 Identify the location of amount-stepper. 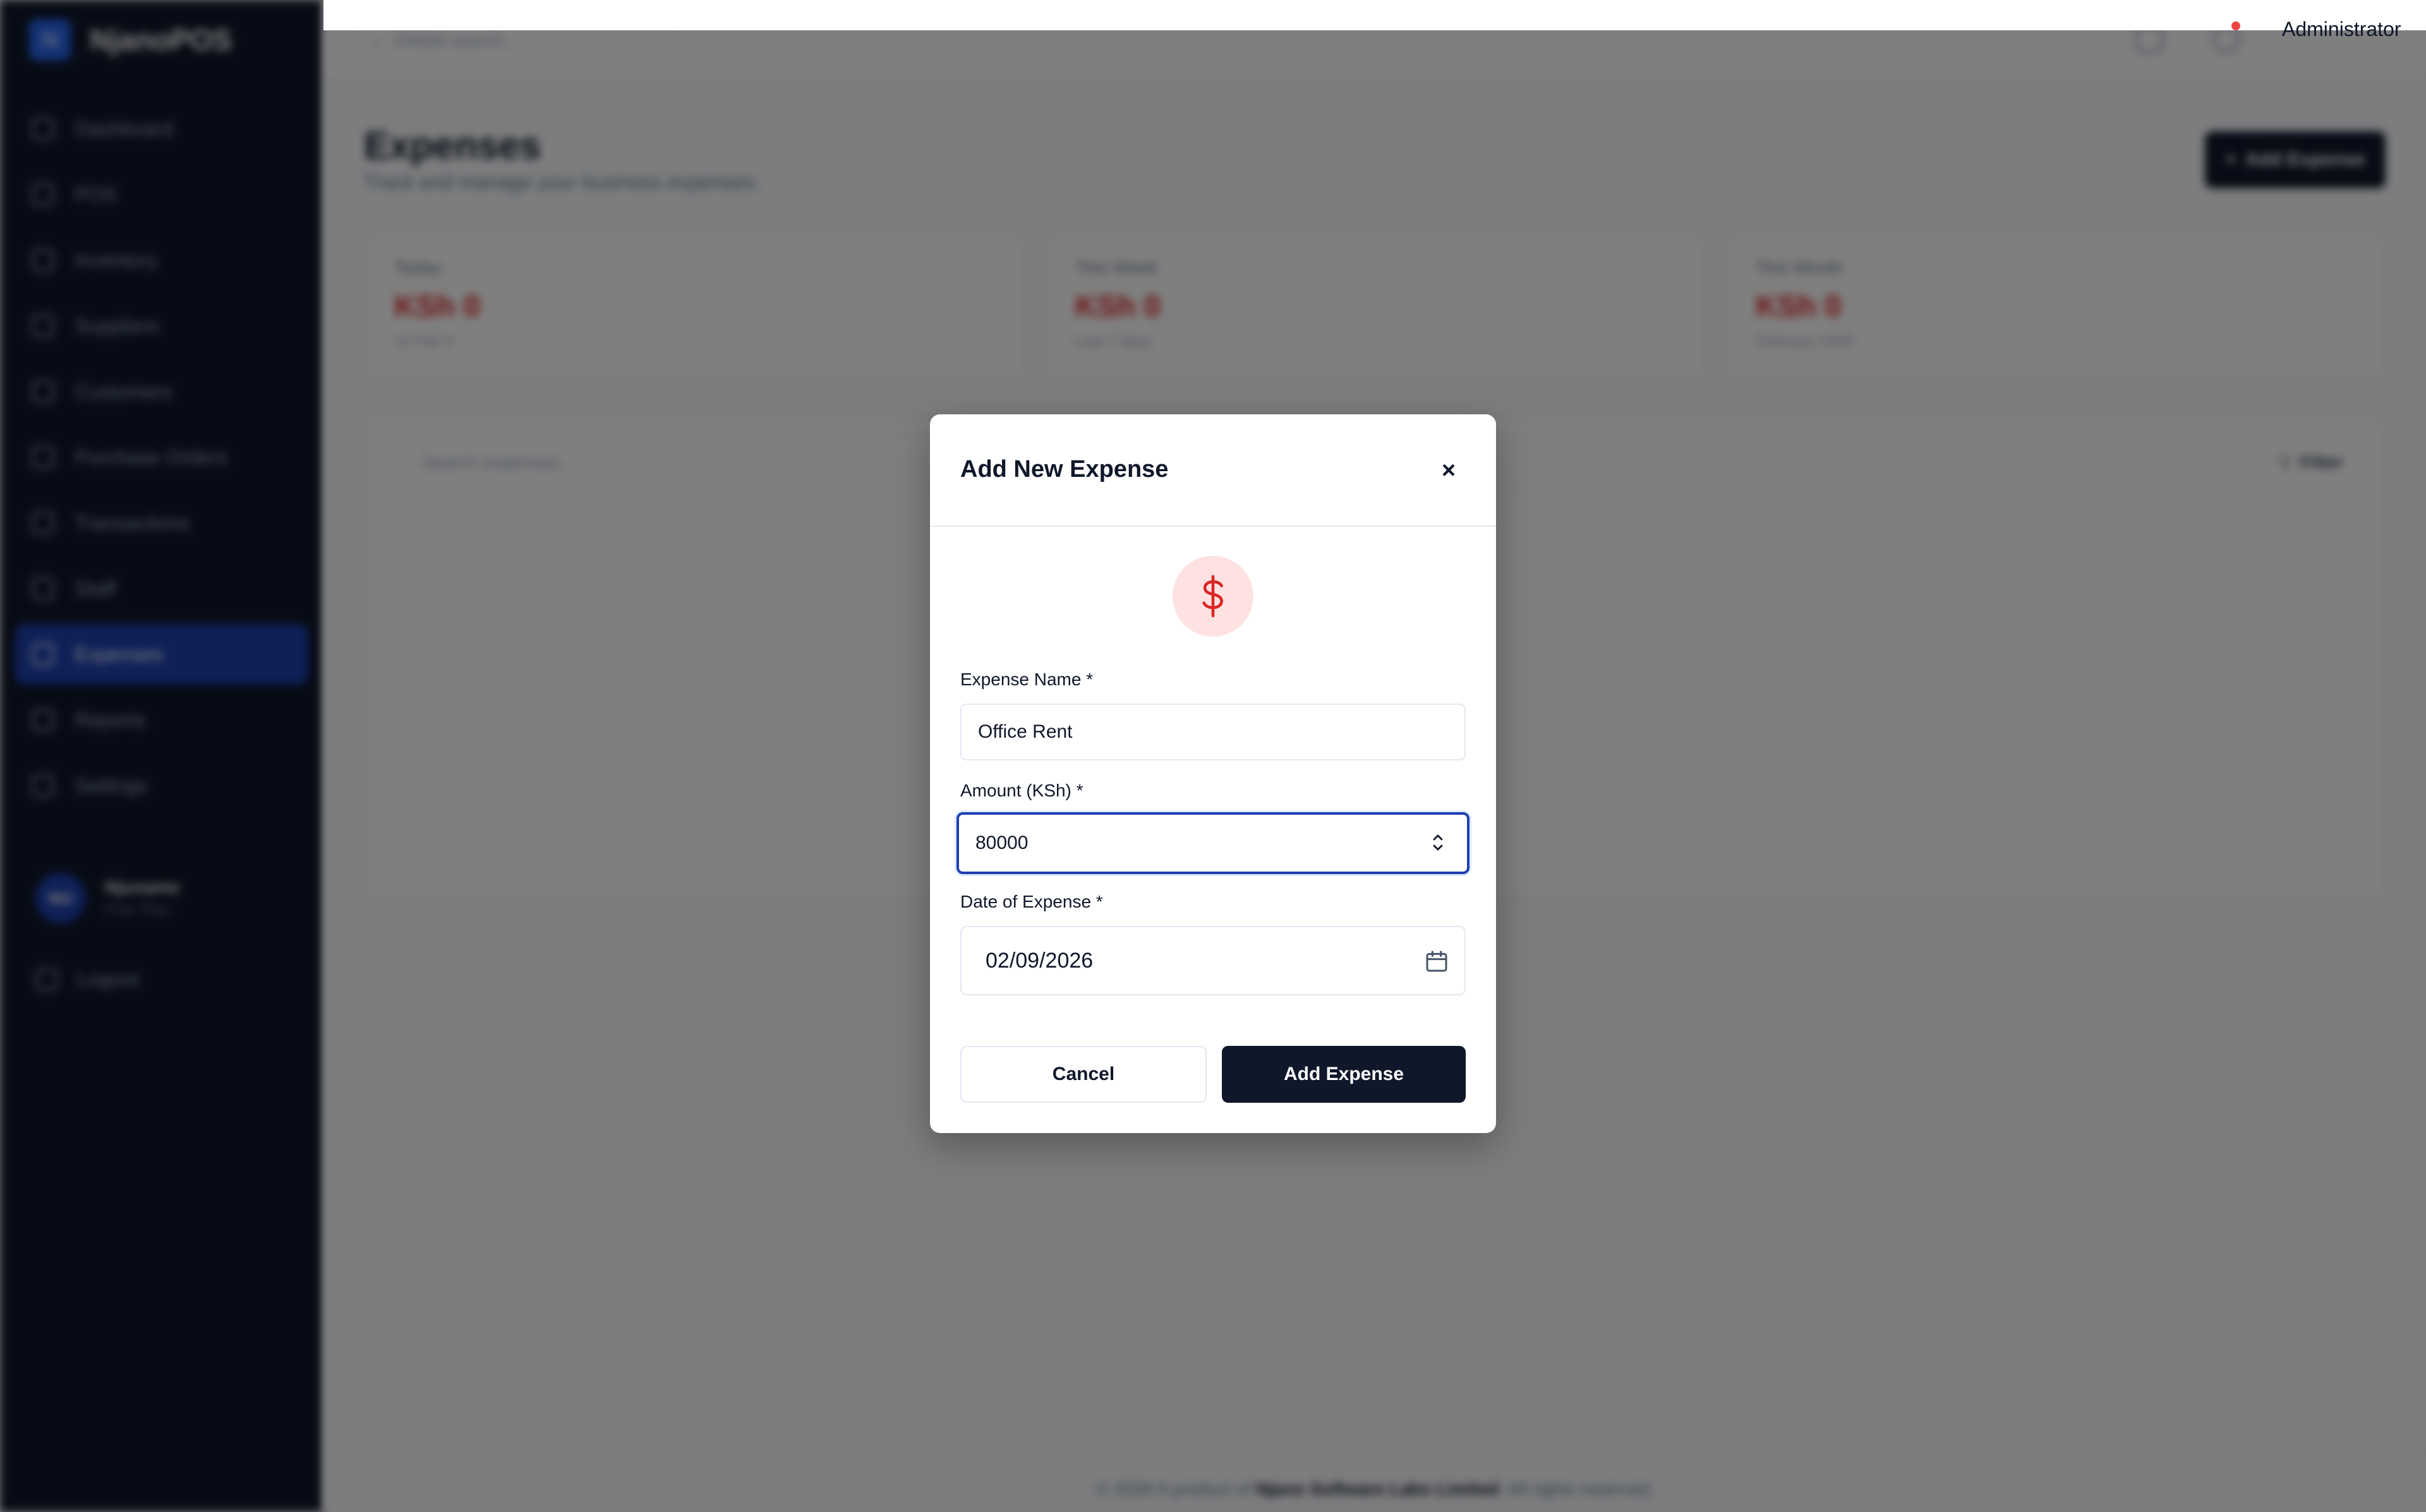
(1438, 842).